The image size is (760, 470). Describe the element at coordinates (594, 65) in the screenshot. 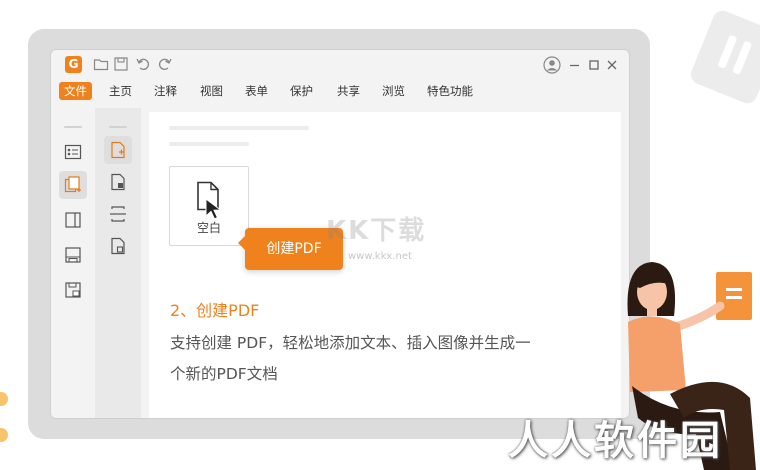

I see `maximize-icon` at that location.